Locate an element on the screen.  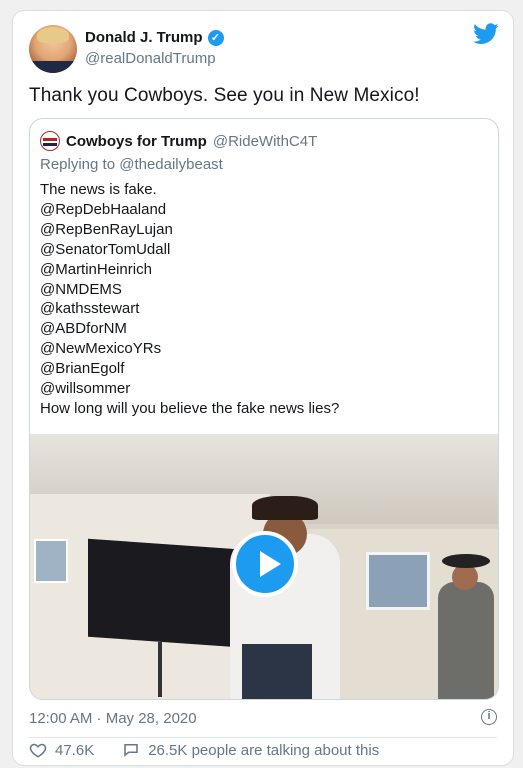
bystander-hat is located at coordinates (466, 561).